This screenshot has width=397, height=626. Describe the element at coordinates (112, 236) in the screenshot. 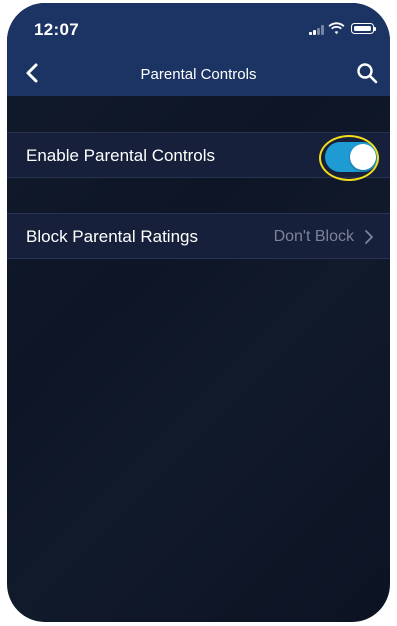

I see `block-parental-ratings-label: Block Parental Ratings` at that location.